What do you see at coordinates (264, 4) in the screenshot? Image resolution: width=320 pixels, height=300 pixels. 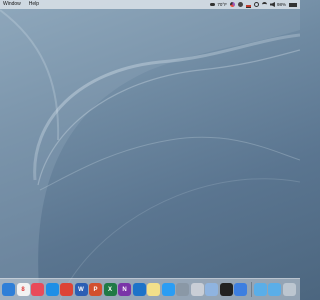 I see `wifi-icon` at bounding box center [264, 4].